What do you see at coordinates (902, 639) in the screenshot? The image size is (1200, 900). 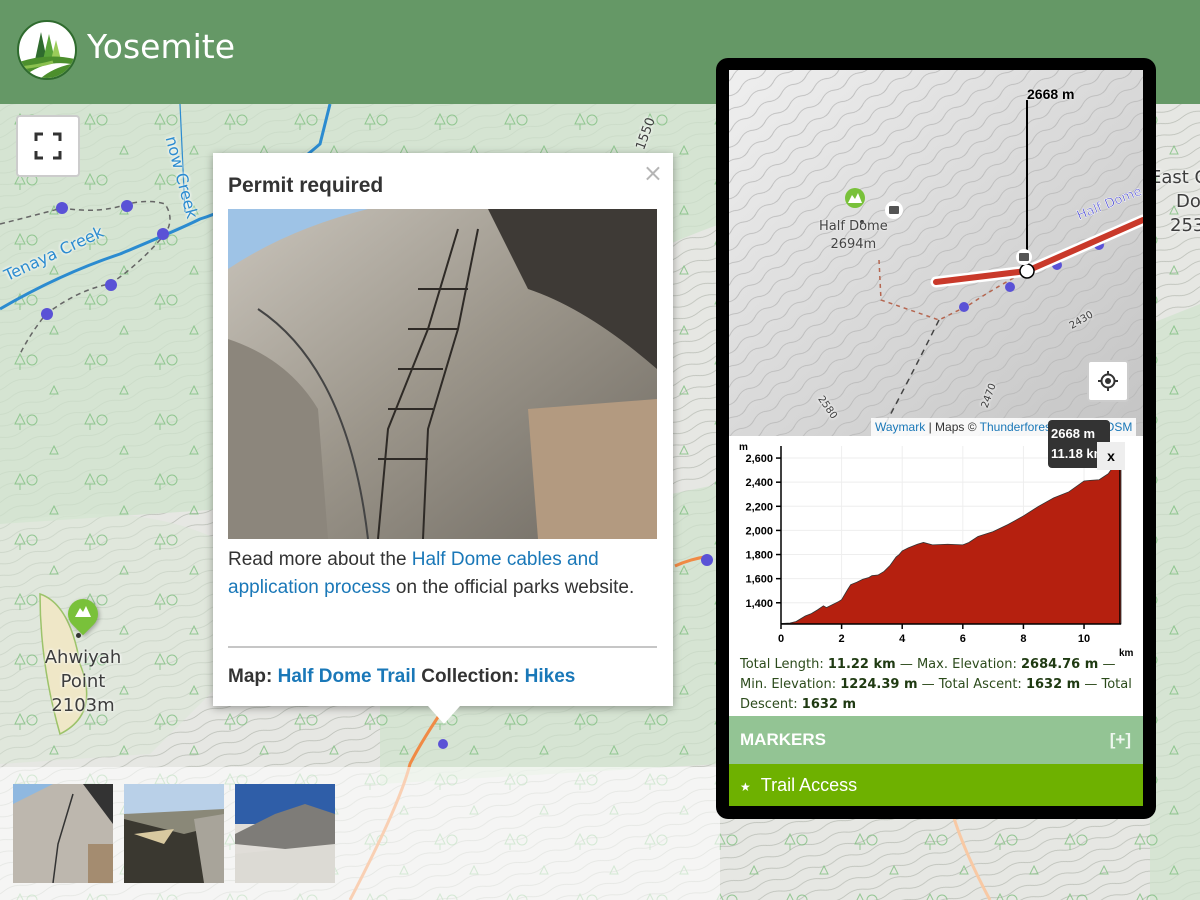 I see `x-tick-label: 4` at bounding box center [902, 639].